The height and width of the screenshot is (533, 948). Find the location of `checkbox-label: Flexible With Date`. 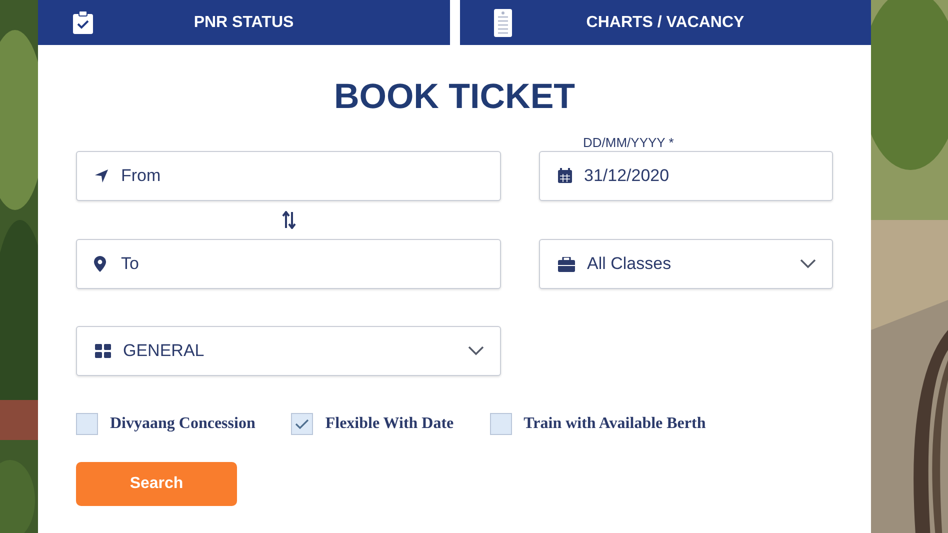

checkbox-label: Flexible With Date is located at coordinates (389, 424).